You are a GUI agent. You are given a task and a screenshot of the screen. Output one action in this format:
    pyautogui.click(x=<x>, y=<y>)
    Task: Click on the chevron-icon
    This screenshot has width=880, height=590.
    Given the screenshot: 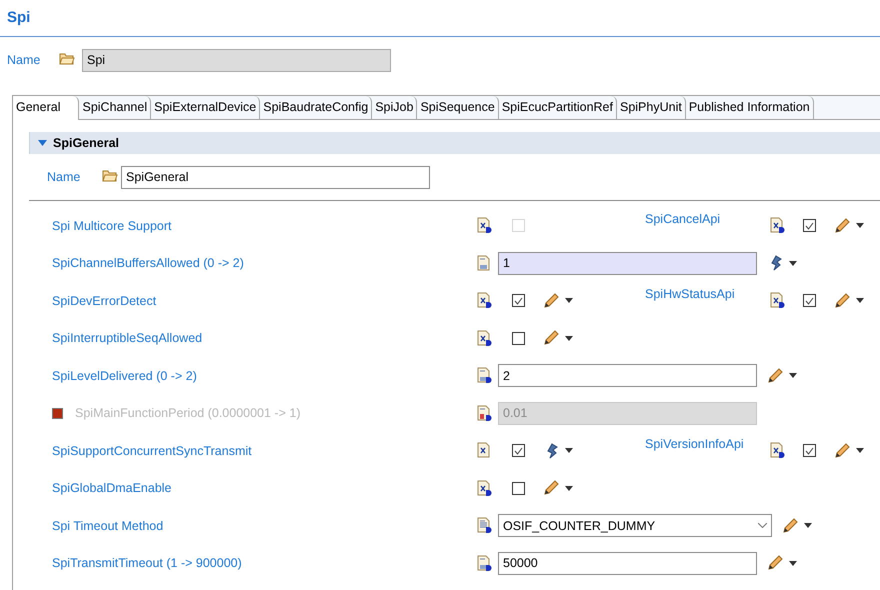 What is the action you would take?
    pyautogui.click(x=762, y=525)
    